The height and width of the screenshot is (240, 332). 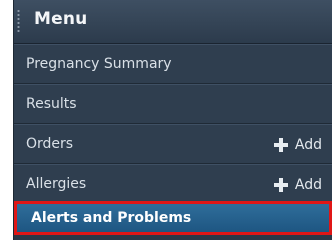 I want to click on menu-item-alerts-and-problems: Alerts and Problems, so click(x=173, y=218).